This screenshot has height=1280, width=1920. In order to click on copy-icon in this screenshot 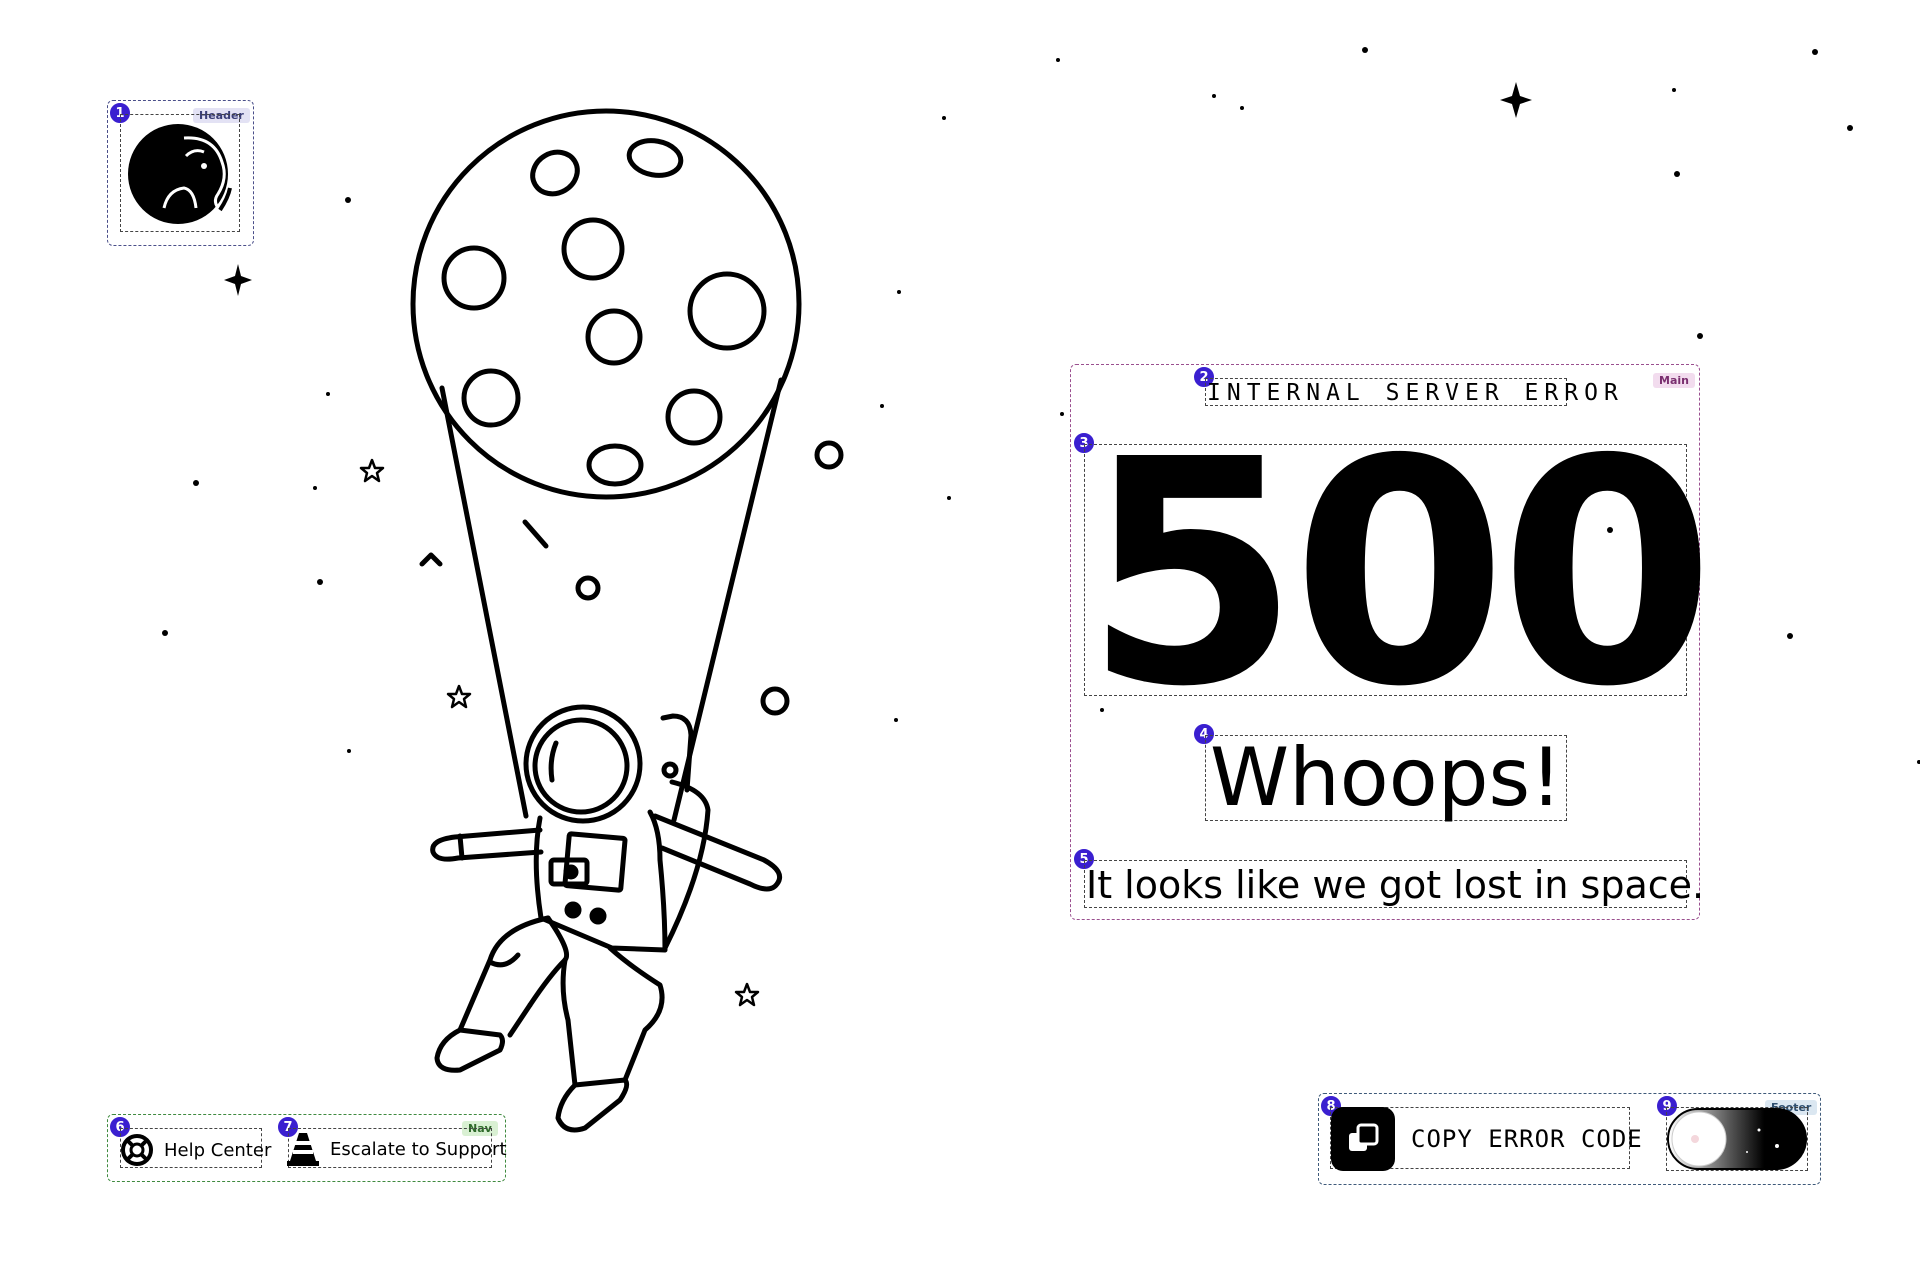, I will do `click(1363, 1139)`.